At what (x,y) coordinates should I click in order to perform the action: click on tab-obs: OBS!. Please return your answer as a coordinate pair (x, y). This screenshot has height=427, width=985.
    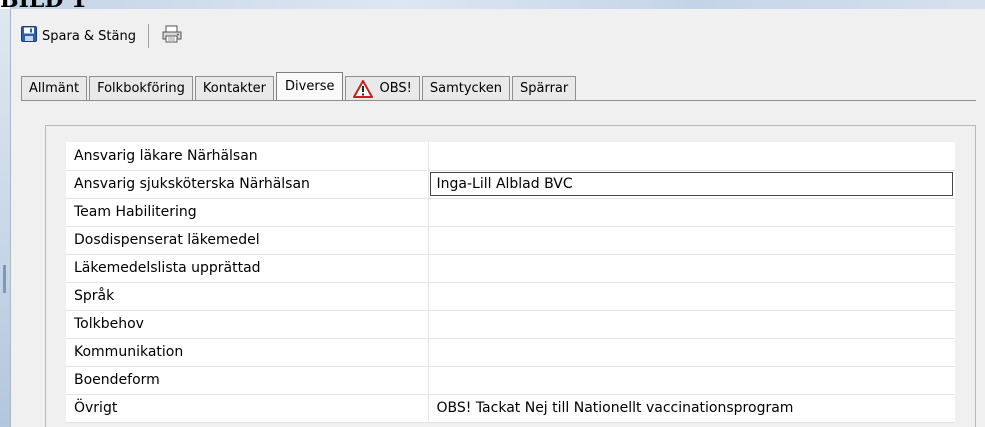
    Looking at the image, I should click on (382, 88).